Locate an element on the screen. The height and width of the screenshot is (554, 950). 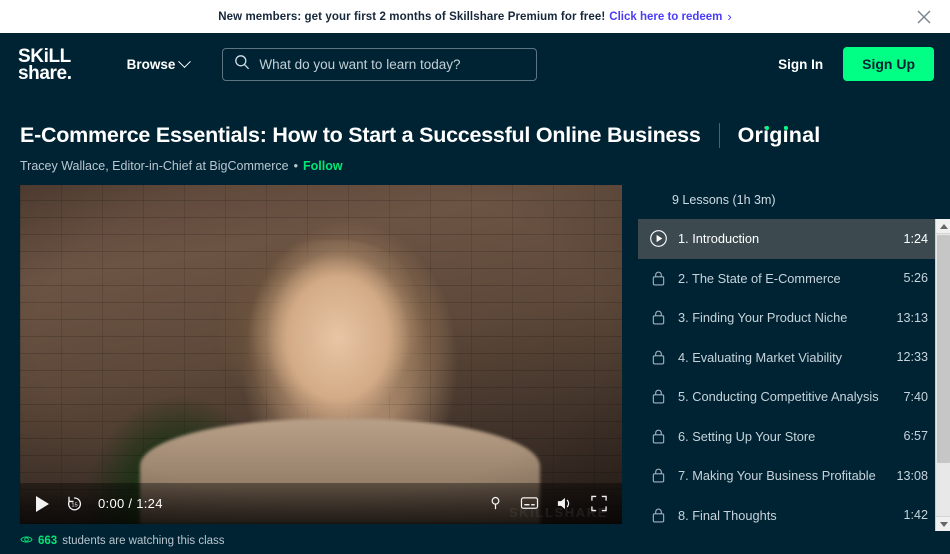
browse-menu: Browse is located at coordinates (159, 63).